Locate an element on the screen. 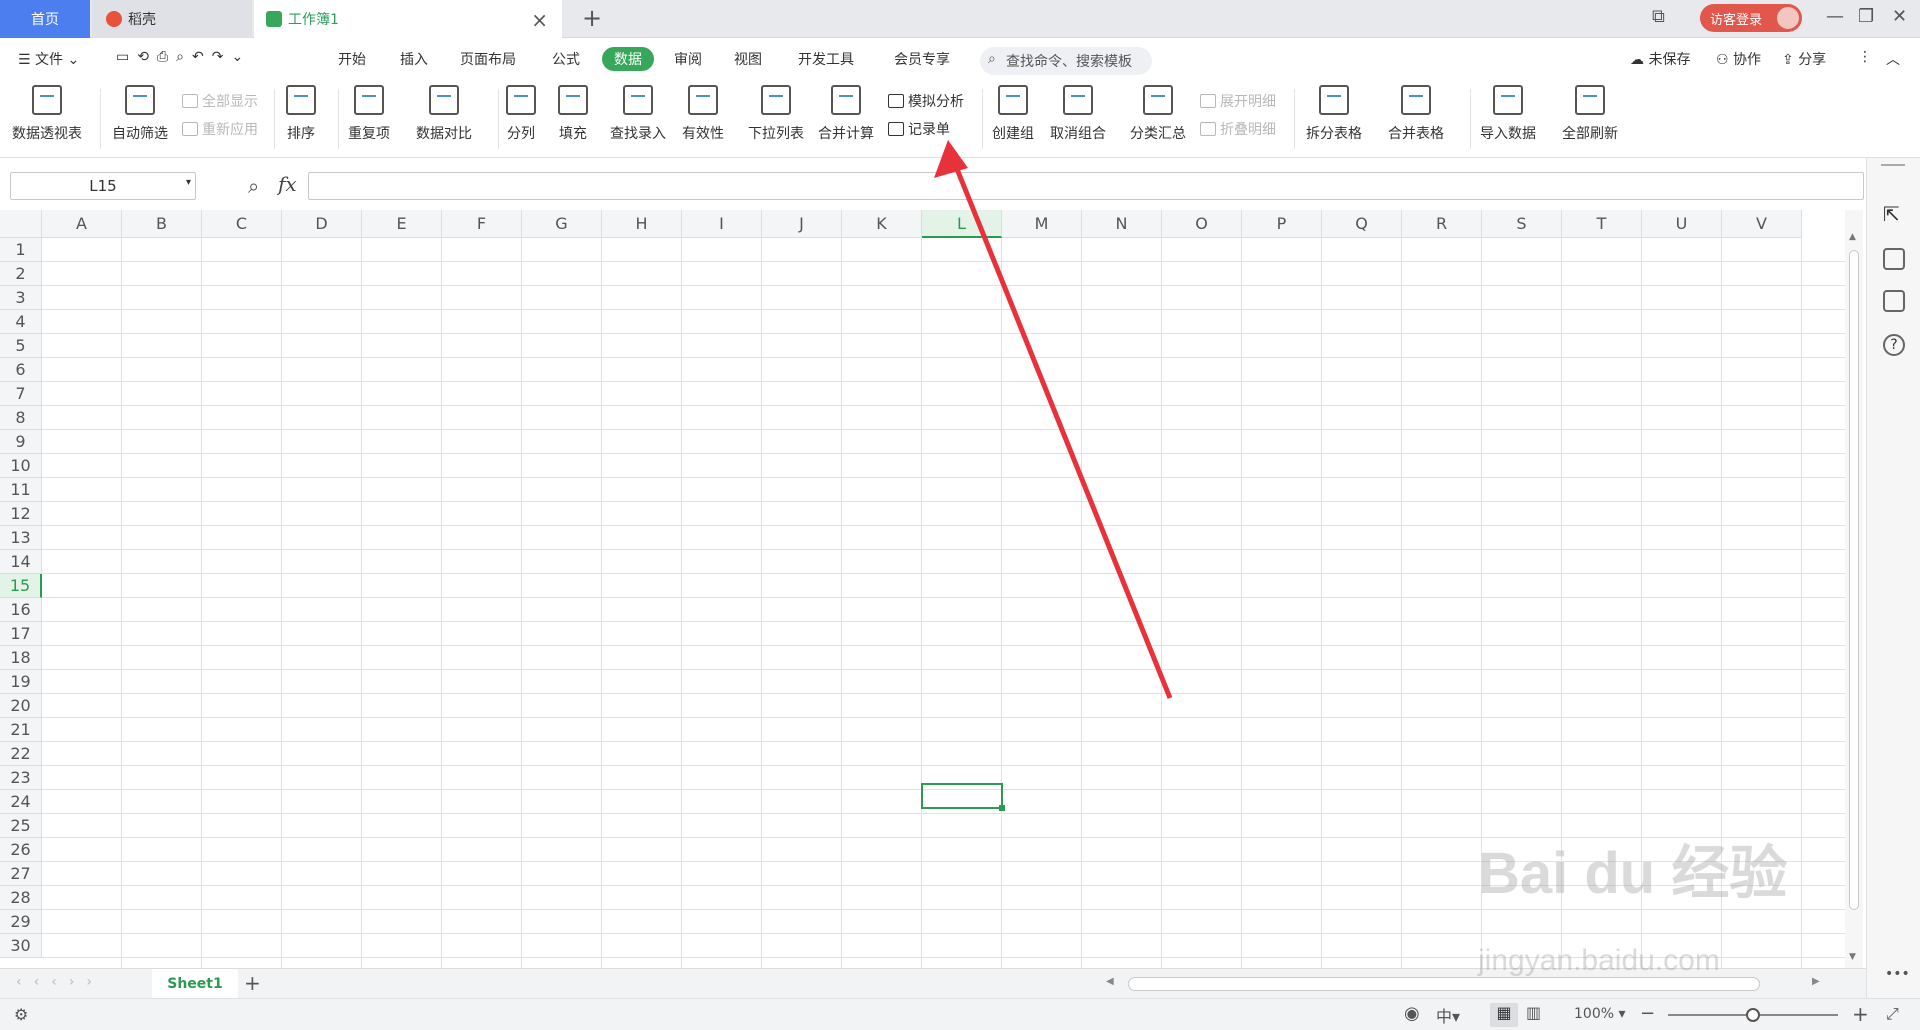  consolidate-button: 合并计算 is located at coordinates (846, 114).